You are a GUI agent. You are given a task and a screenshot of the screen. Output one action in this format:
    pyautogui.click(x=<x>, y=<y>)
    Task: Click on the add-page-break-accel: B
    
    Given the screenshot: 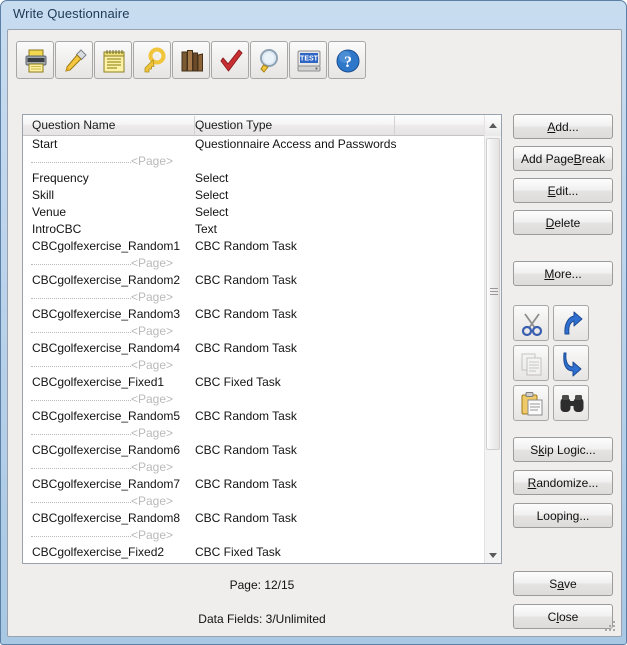 What is the action you would take?
    pyautogui.click(x=577, y=158)
    